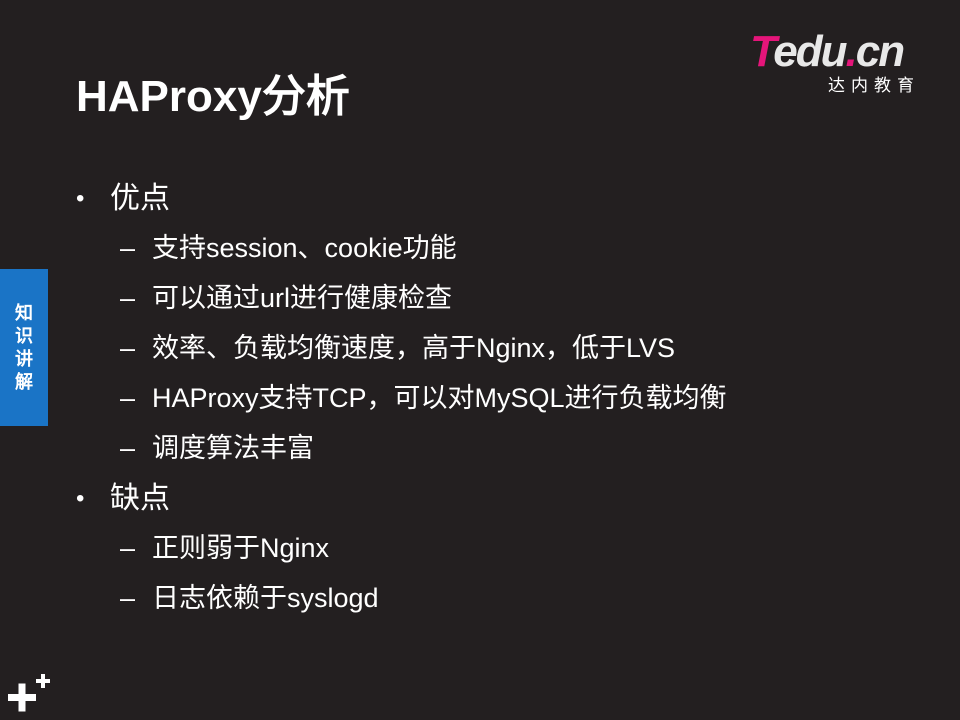  I want to click on list-item-text: 支持session、cookie功能, so click(304, 248).